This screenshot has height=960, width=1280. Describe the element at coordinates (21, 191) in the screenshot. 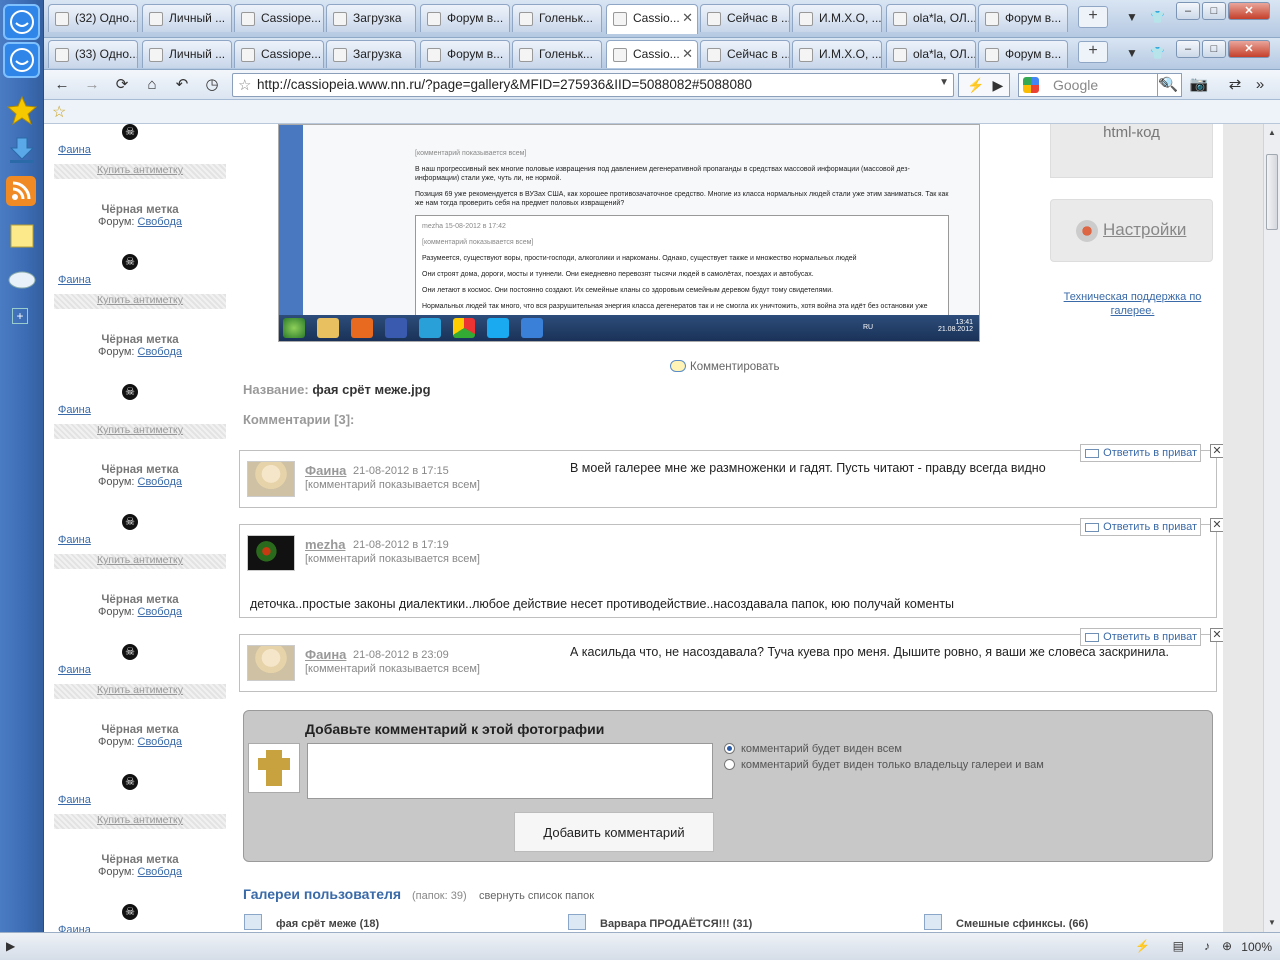

I see `rss-icon` at that location.